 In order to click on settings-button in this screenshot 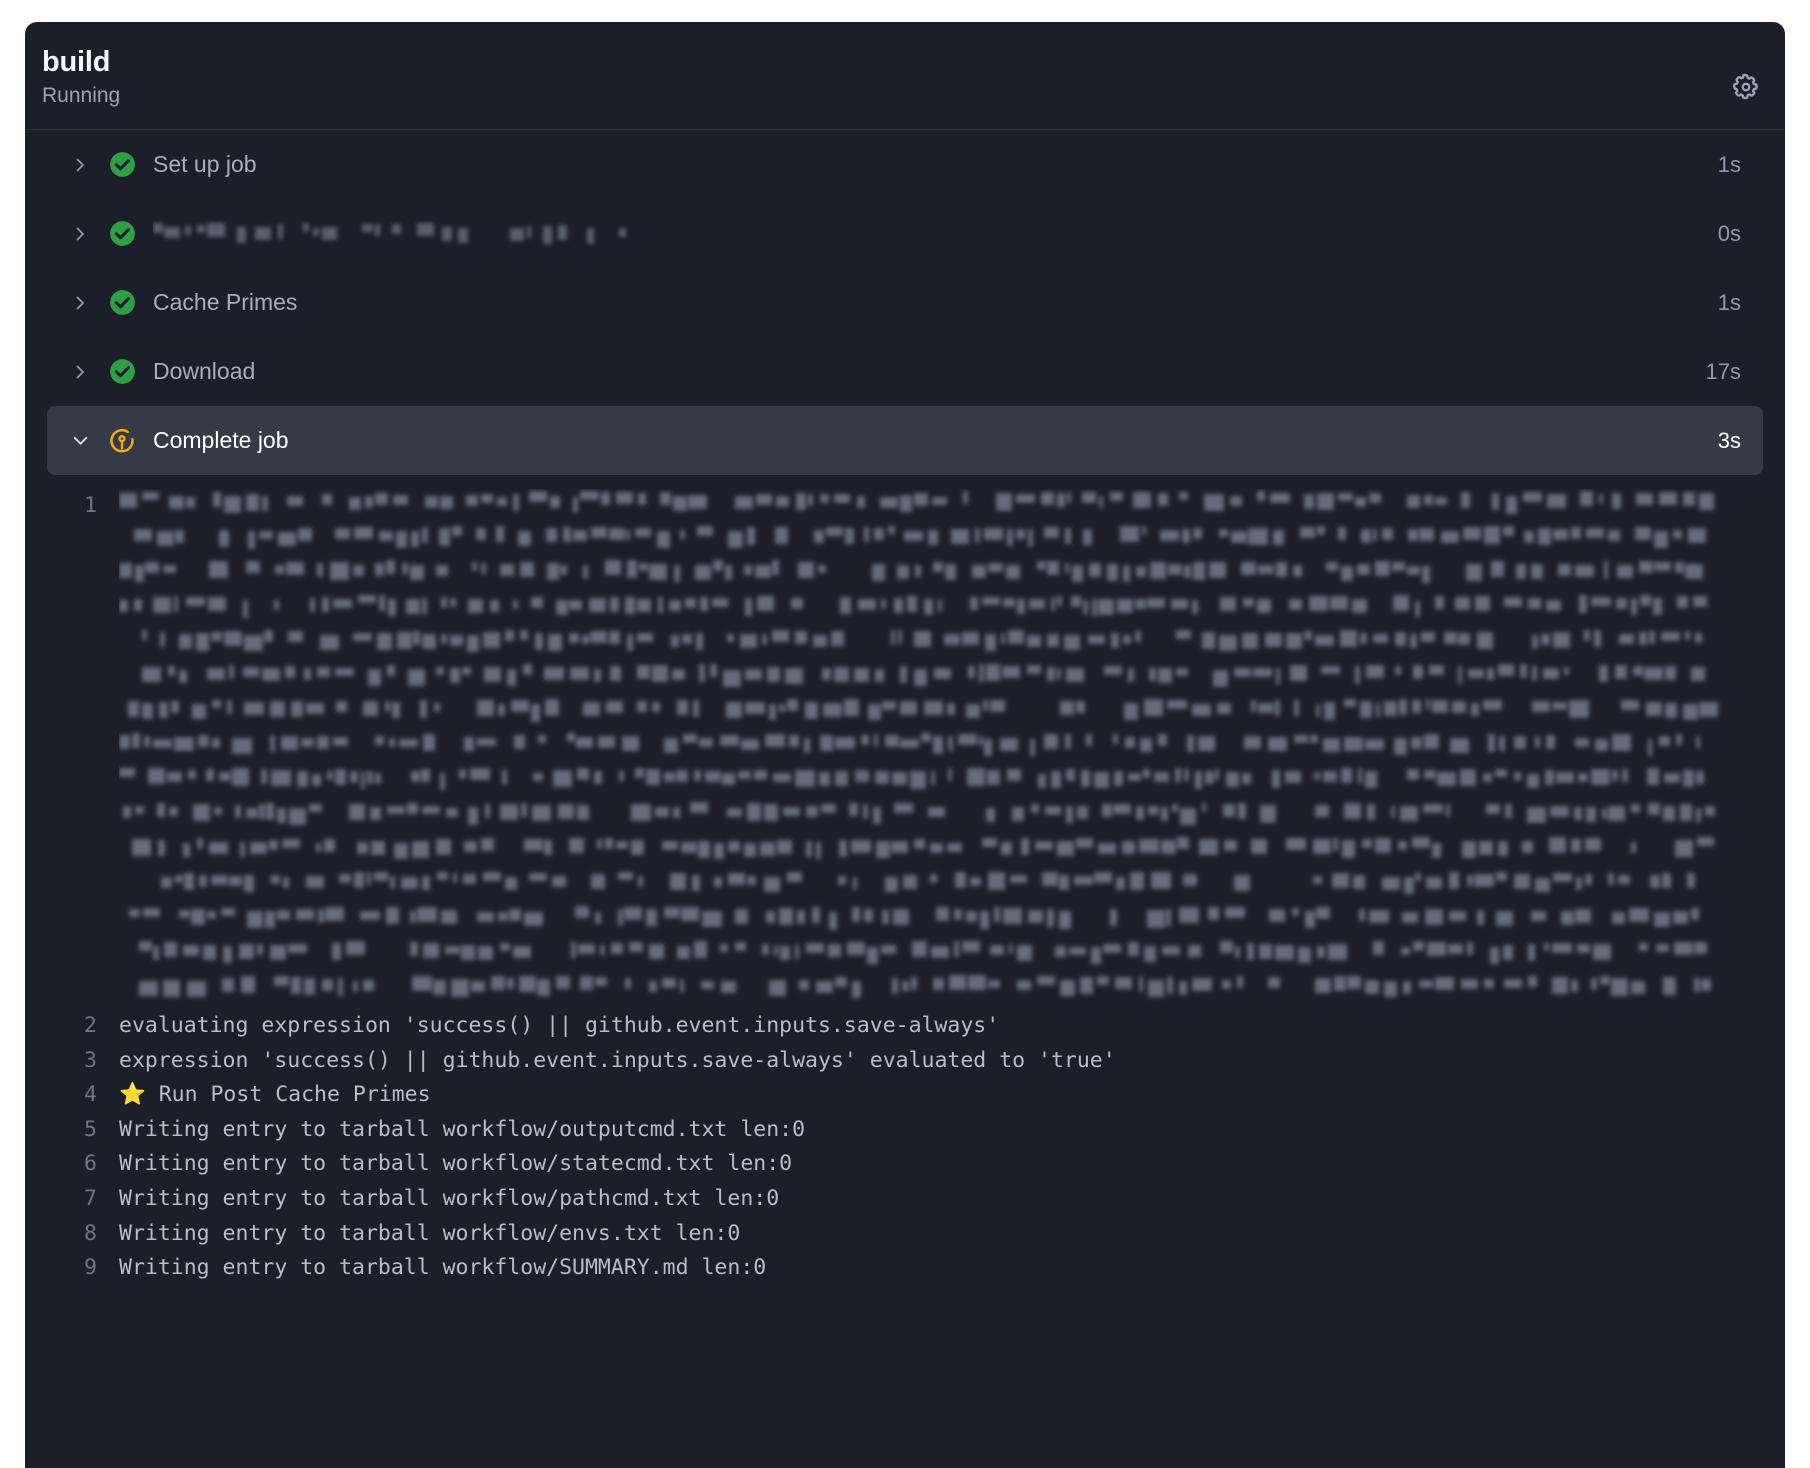, I will do `click(1746, 87)`.